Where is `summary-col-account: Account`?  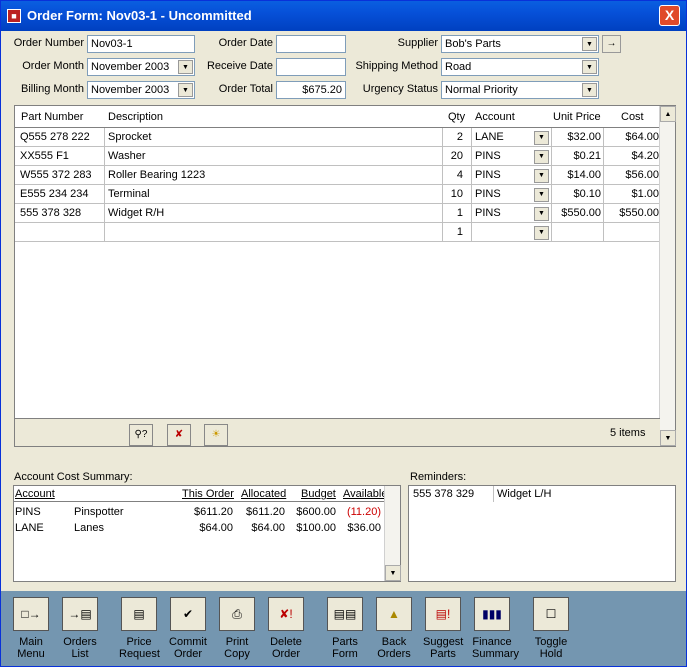 summary-col-account: Account is located at coordinates (35, 494).